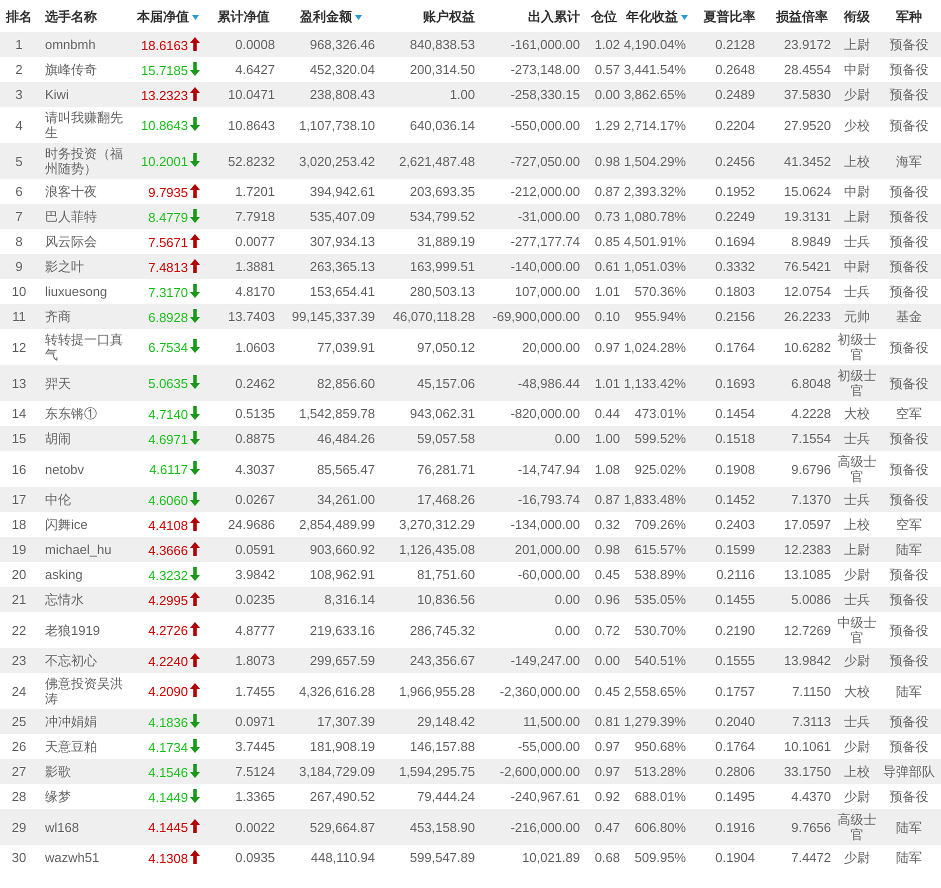  What do you see at coordinates (442, 413) in the screenshot?
I see `equity-cell: 943,062.31` at bounding box center [442, 413].